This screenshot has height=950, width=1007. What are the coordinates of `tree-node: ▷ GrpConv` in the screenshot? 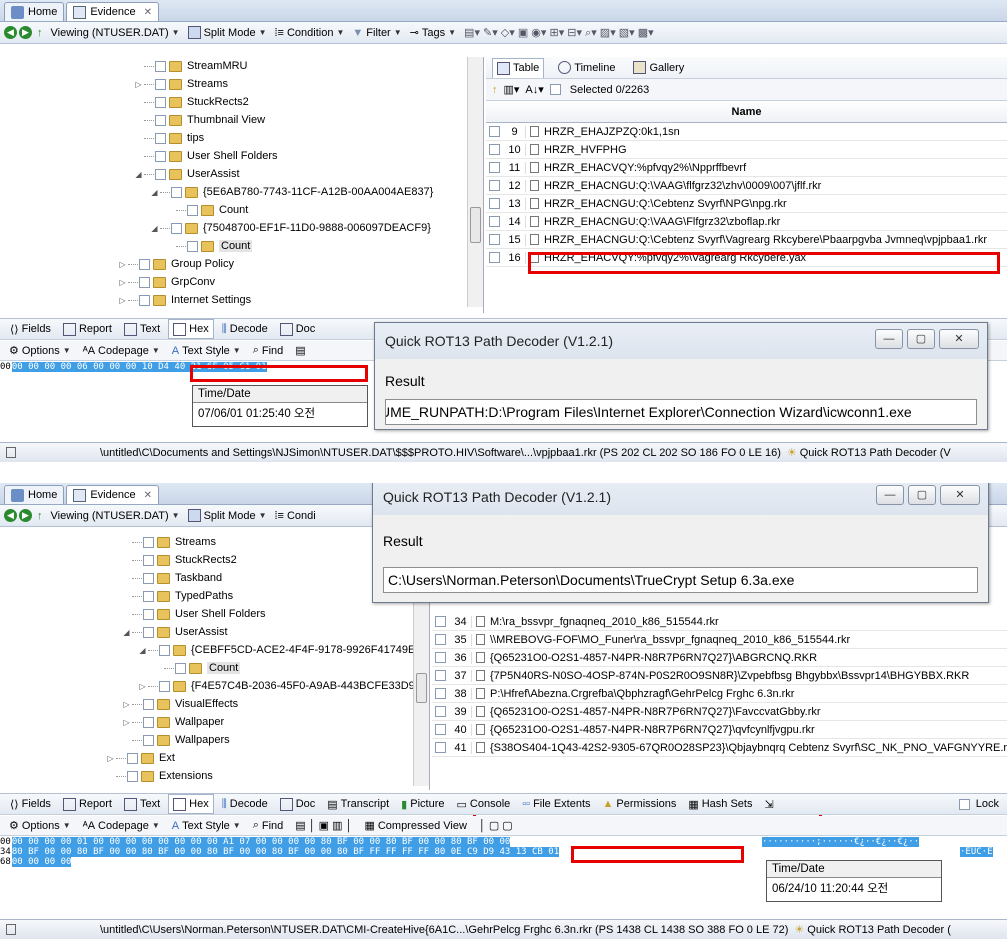 It's located at (300, 282).